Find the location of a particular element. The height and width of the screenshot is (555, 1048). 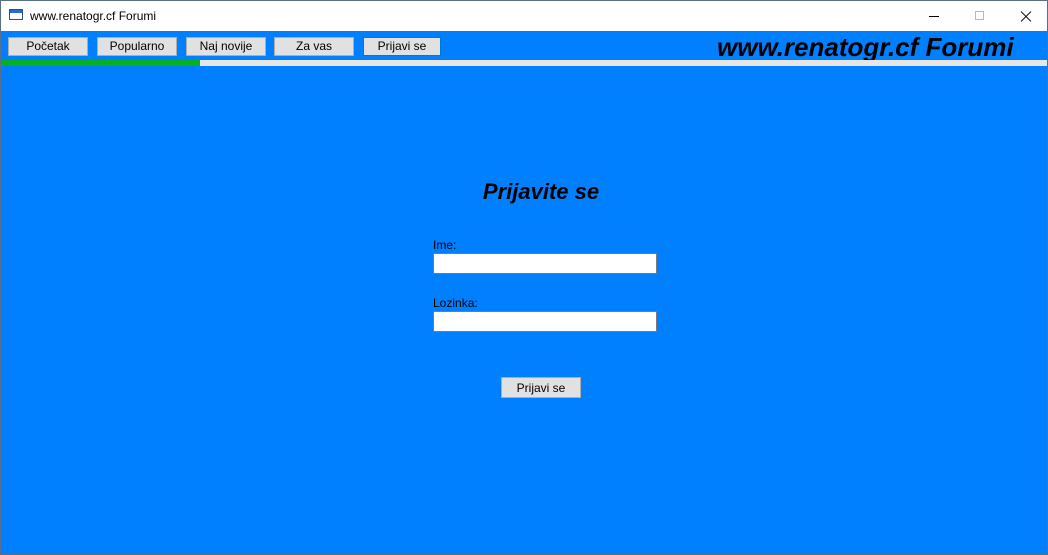

nav-button-naj-novije: Naj novije is located at coordinates (226, 46).